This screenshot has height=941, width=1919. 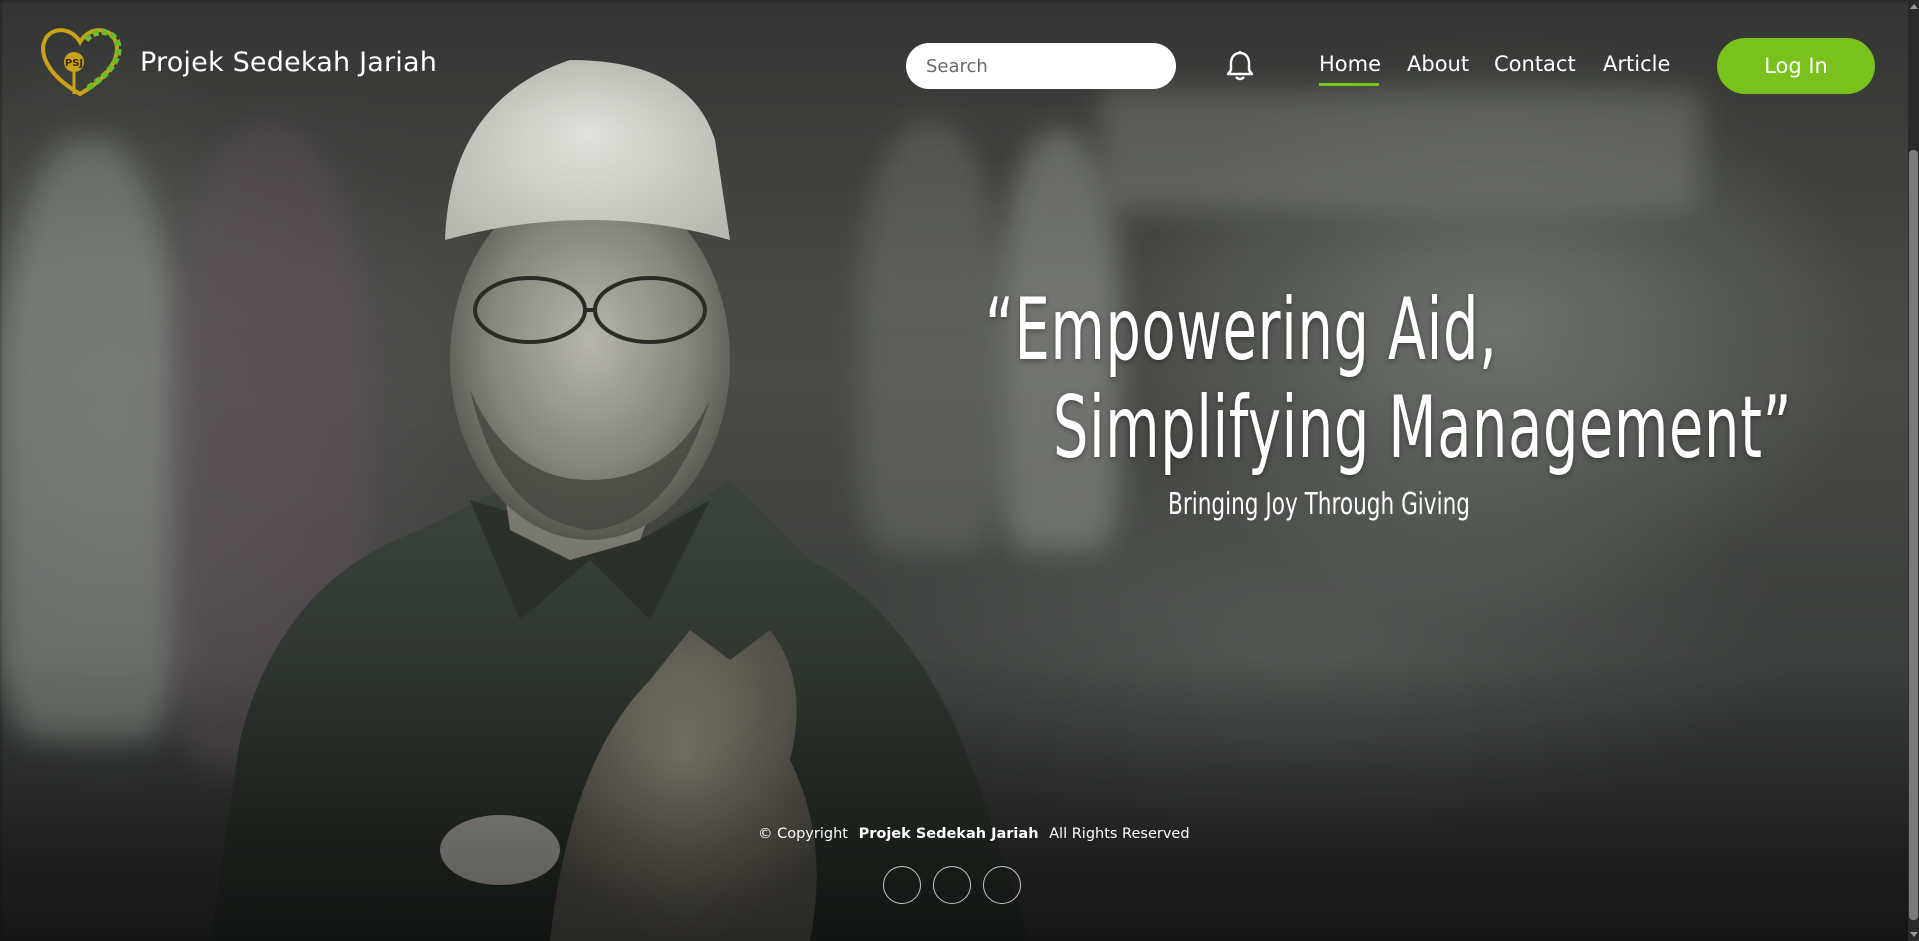 I want to click on nav-home-link: Home, so click(x=1350, y=64).